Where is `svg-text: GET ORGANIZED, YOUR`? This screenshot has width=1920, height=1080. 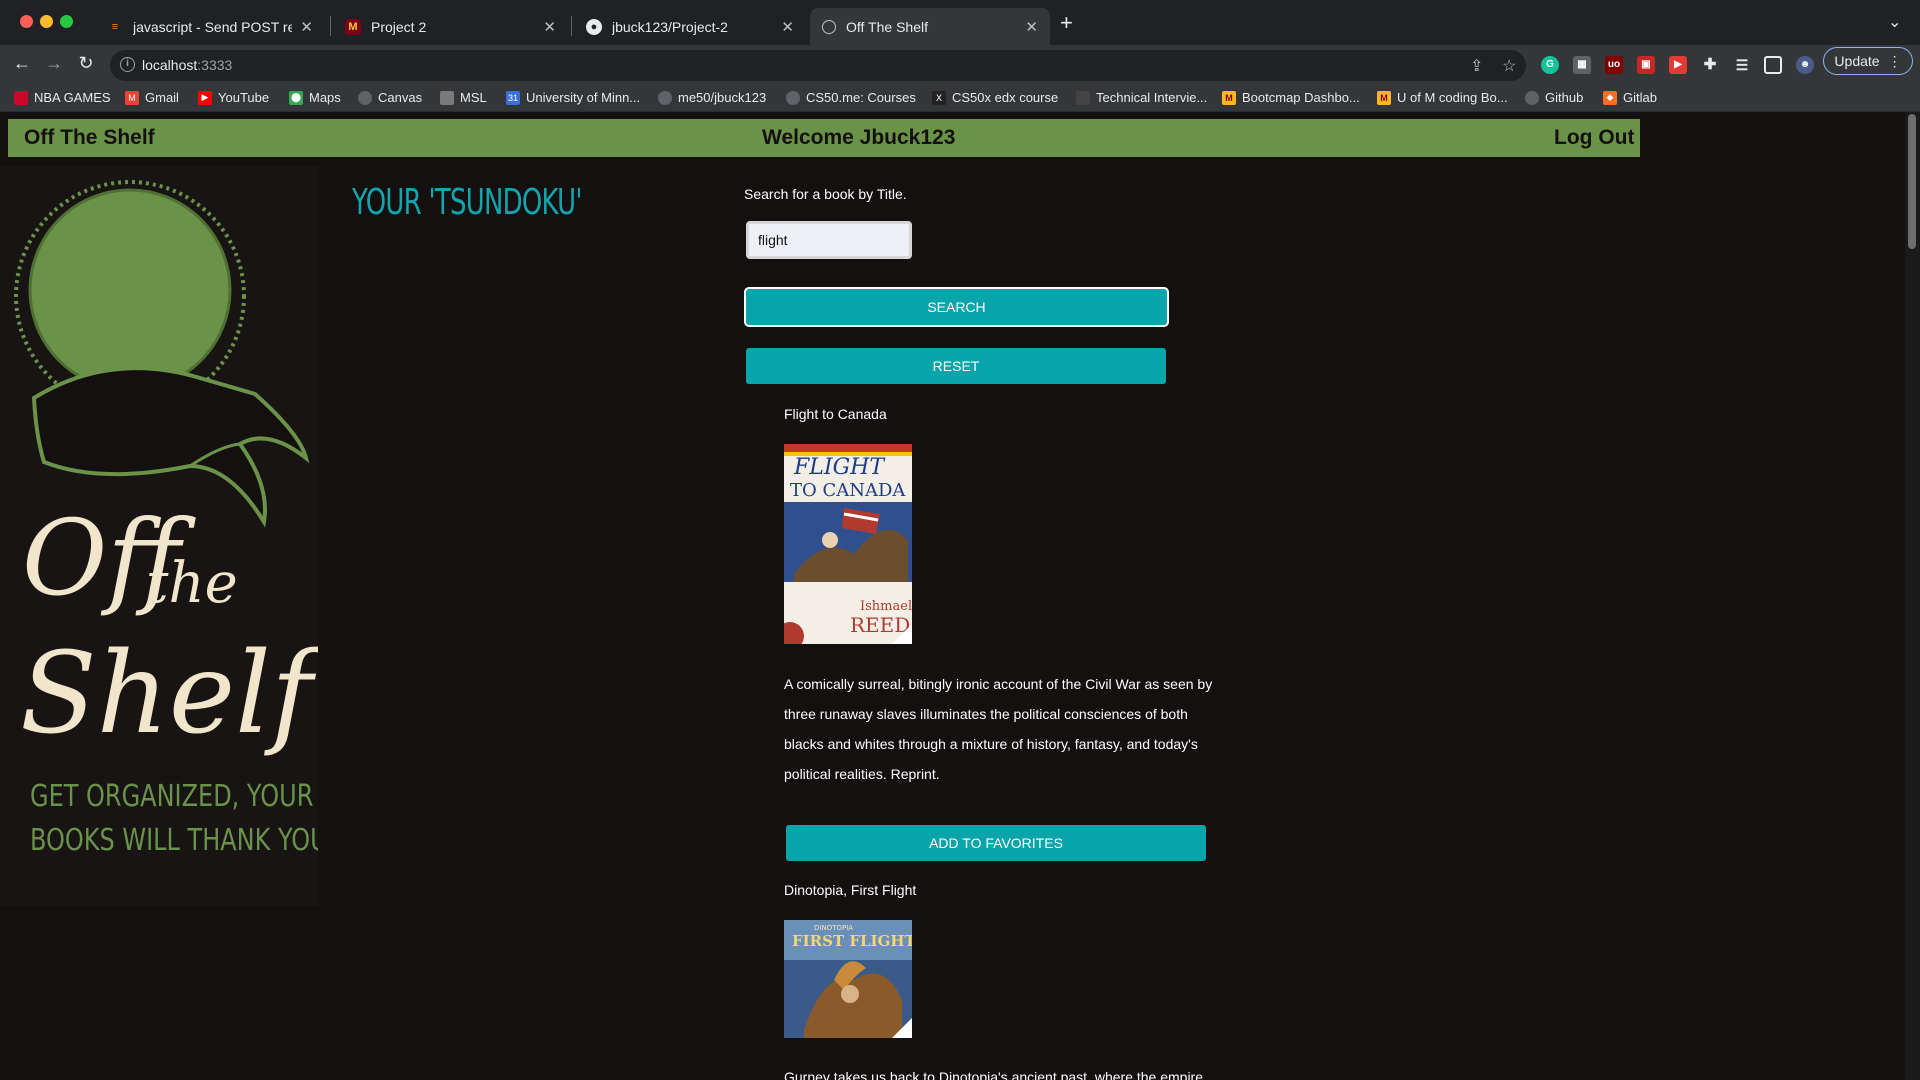
svg-text: GET ORGANIZED, YOUR is located at coordinates (172, 796).